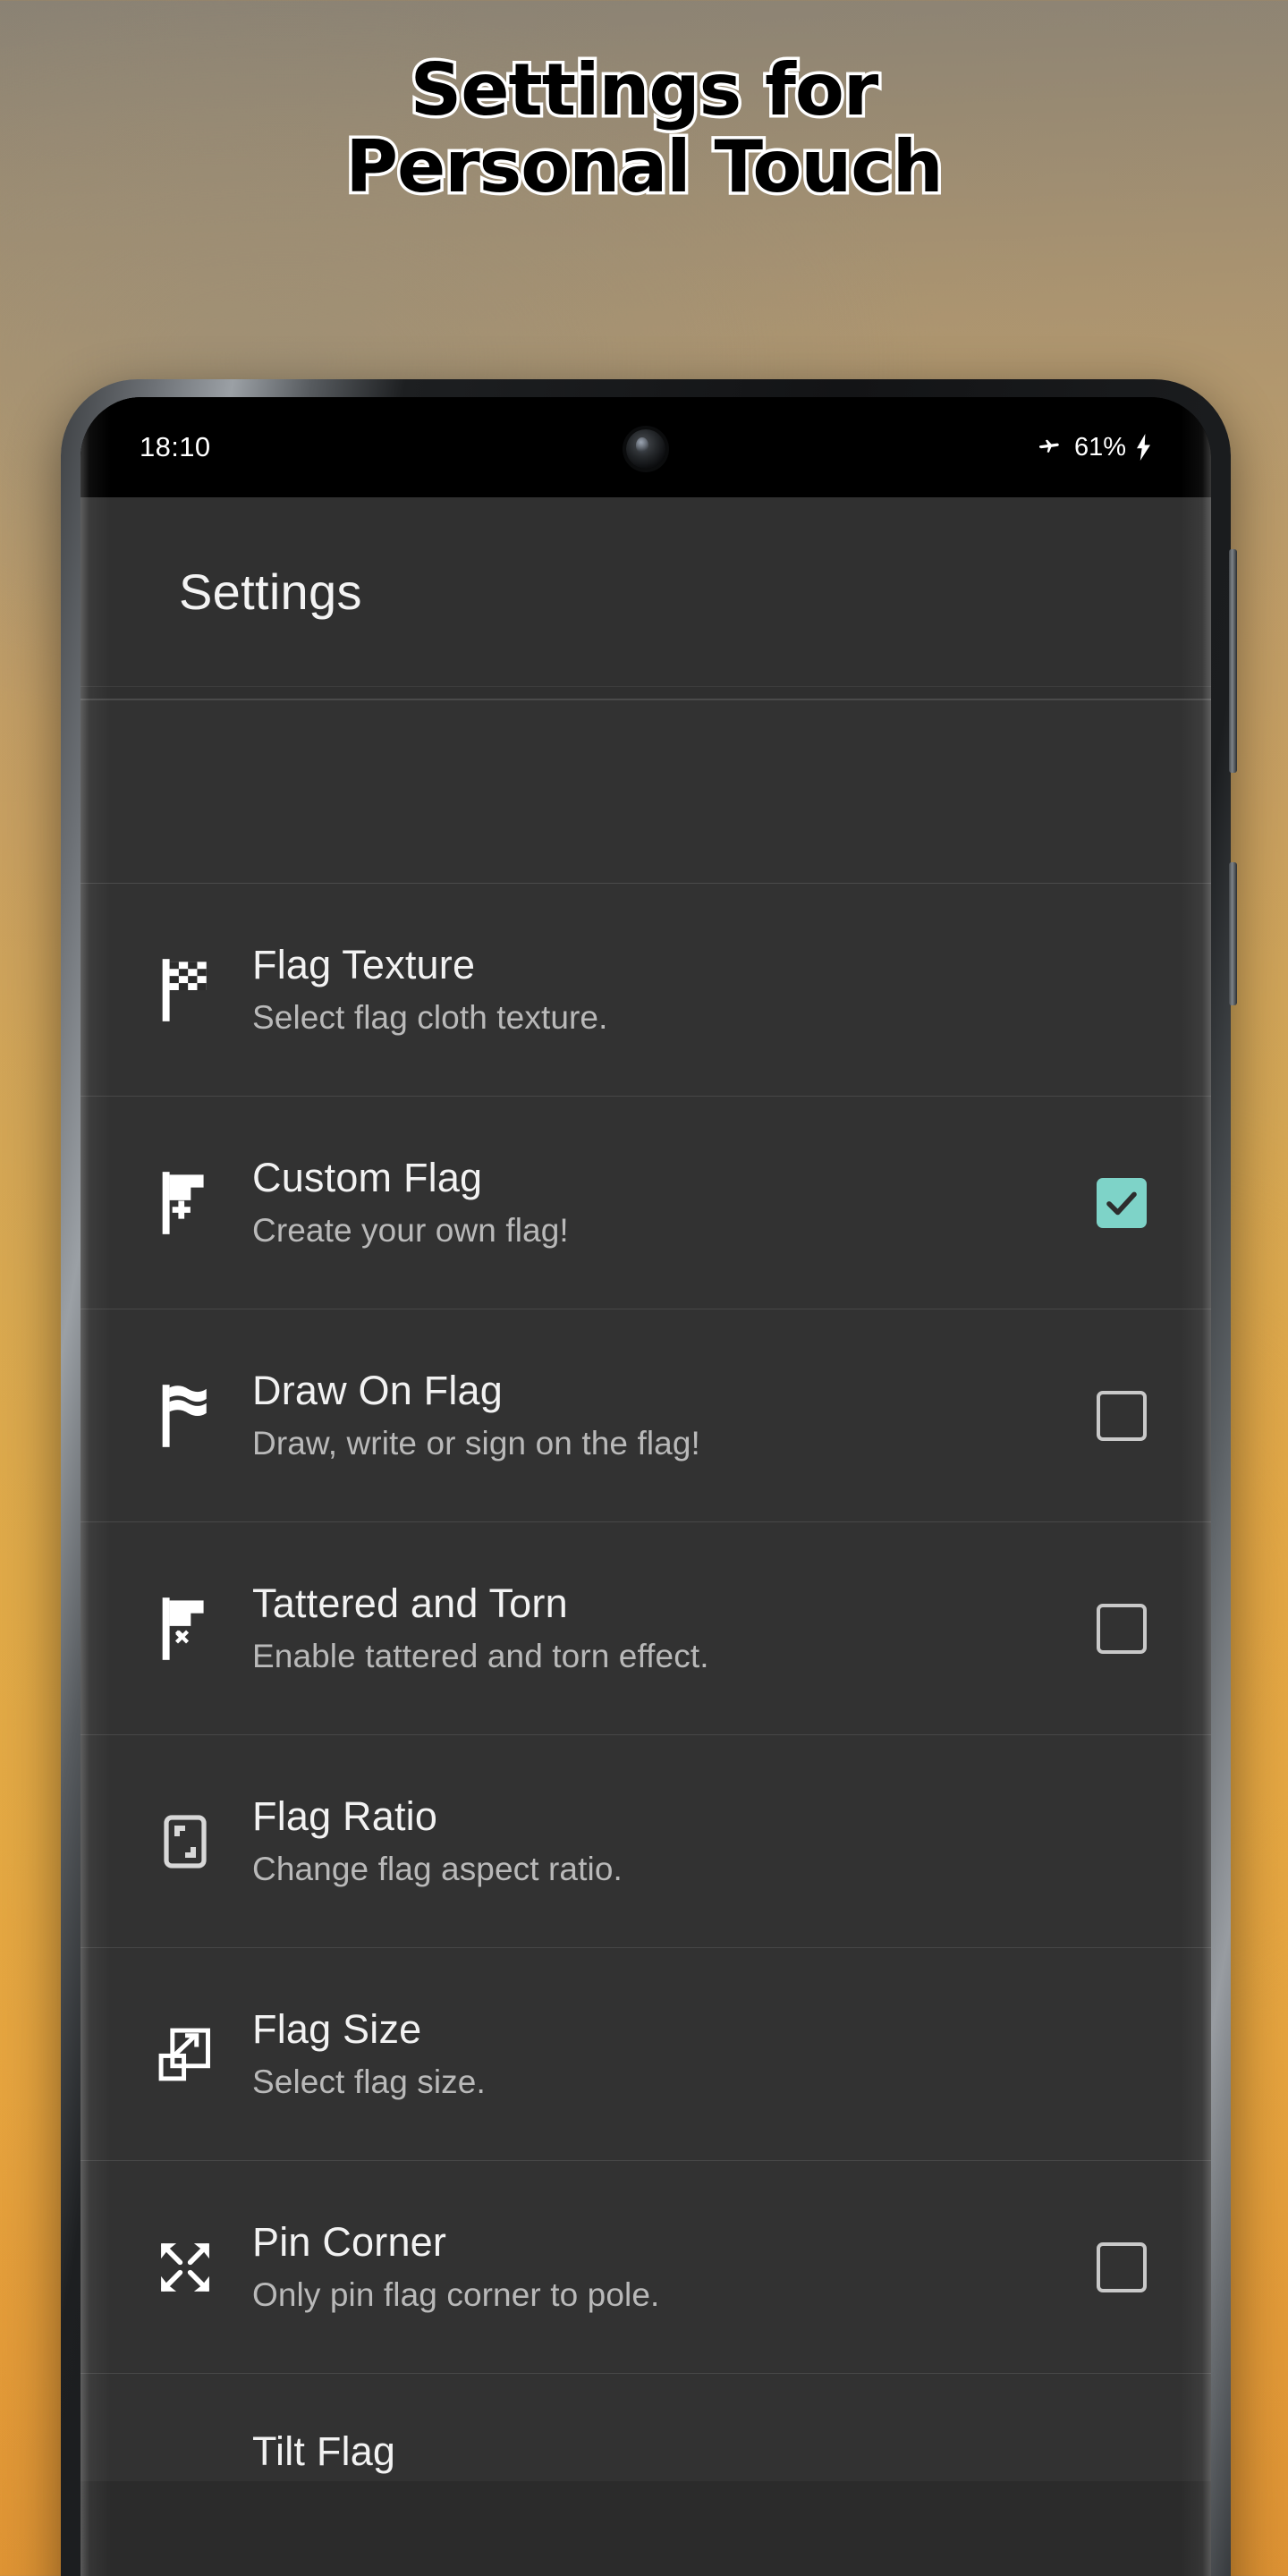  I want to click on row-subtitle: Select flag size., so click(369, 2082).